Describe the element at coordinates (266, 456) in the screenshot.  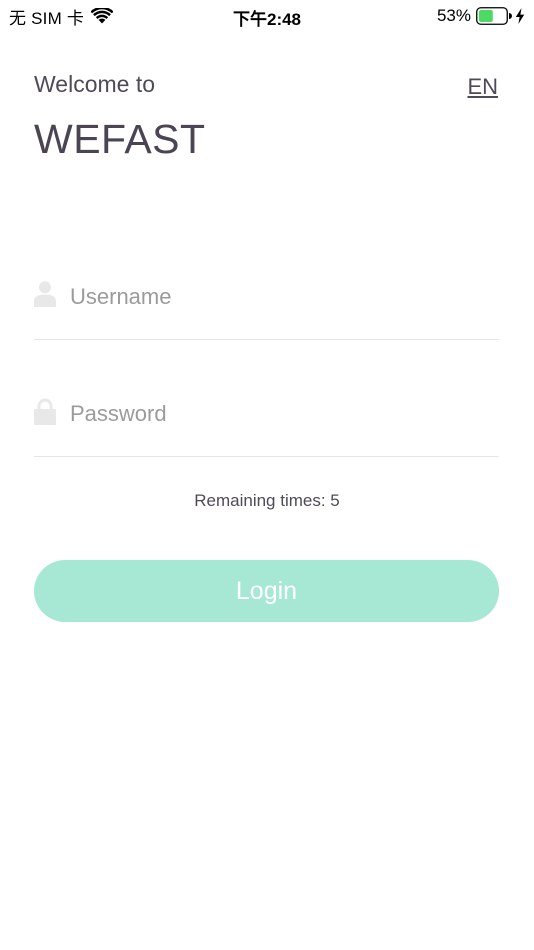
I see `password-divider` at that location.